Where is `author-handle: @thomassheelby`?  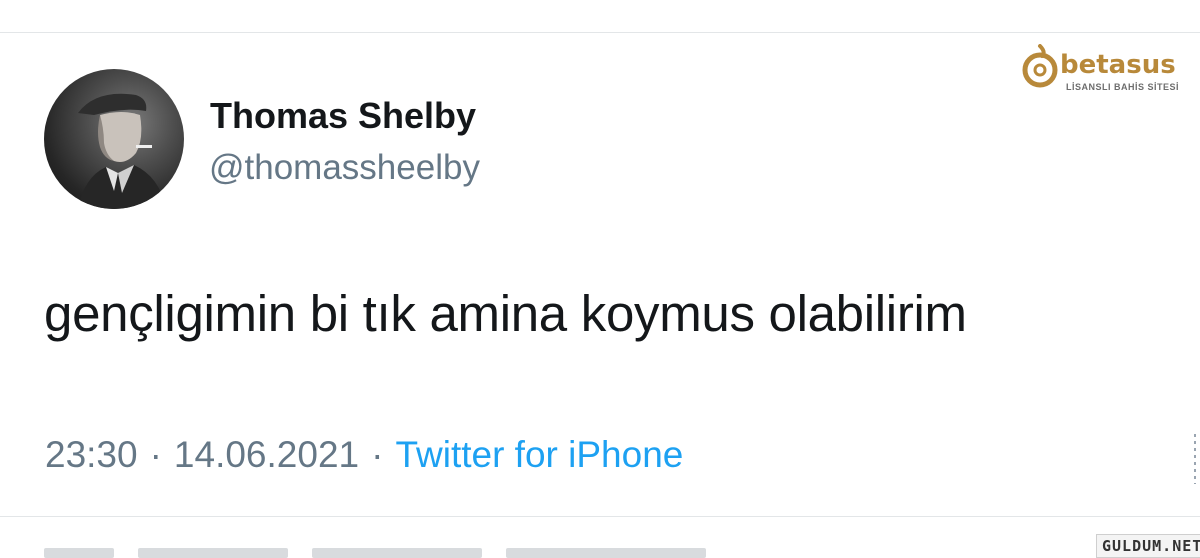 author-handle: @thomassheelby is located at coordinates (344, 168).